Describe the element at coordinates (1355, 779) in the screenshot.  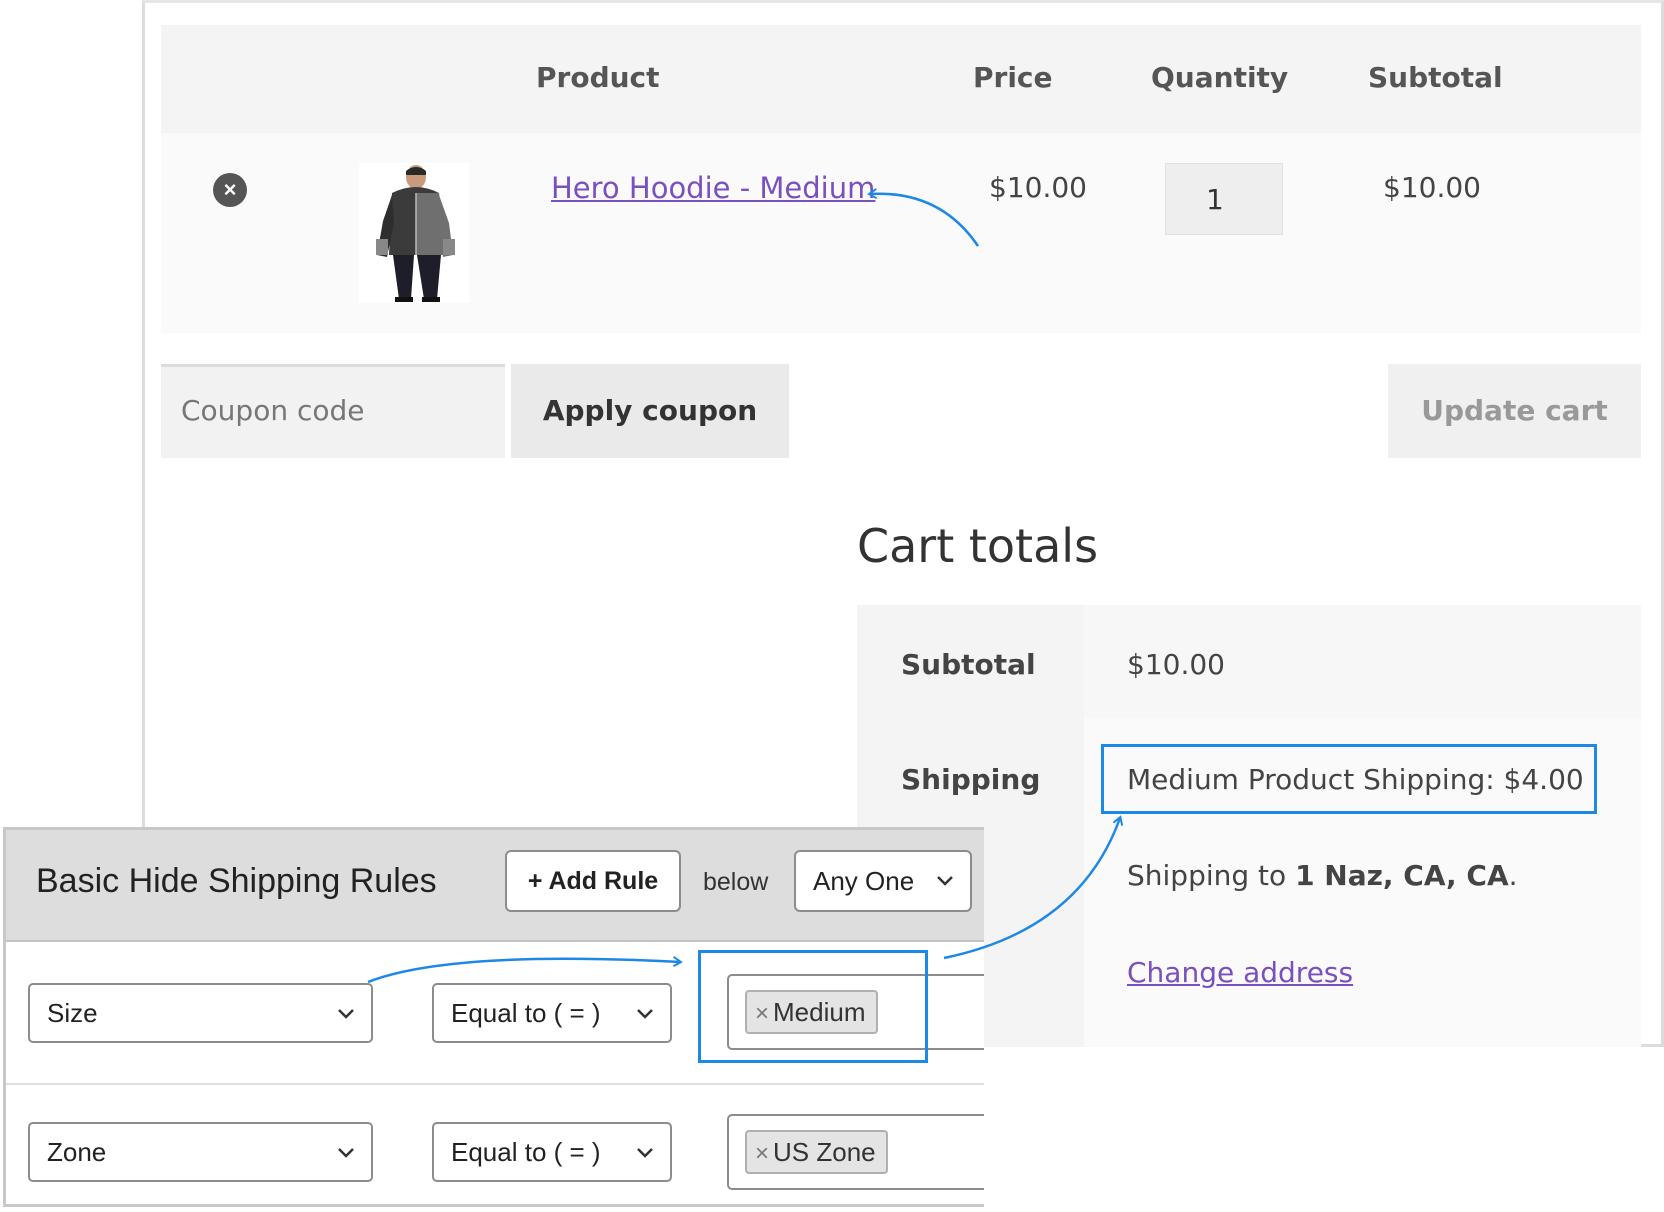
I see `shipping-method-value: Medium Product Shipping: $4.00` at that location.